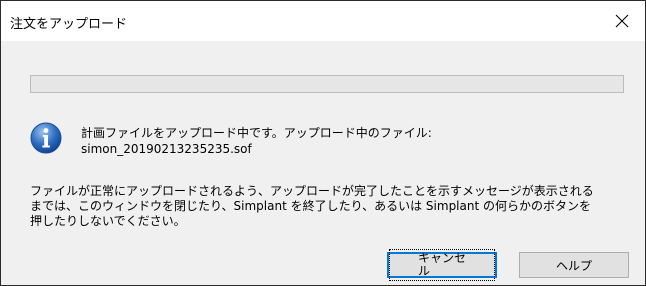  What do you see at coordinates (69, 24) in the screenshot?
I see `dialog-title: 注文をアップロード` at bounding box center [69, 24].